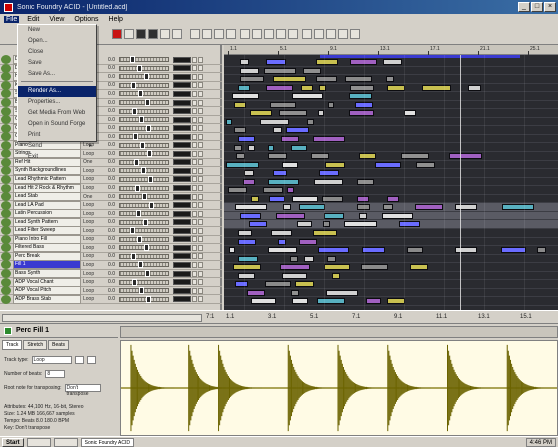 The height and width of the screenshot is (447, 558). Describe the element at coordinates (269, 34) in the screenshot. I see `paste-button` at that location.